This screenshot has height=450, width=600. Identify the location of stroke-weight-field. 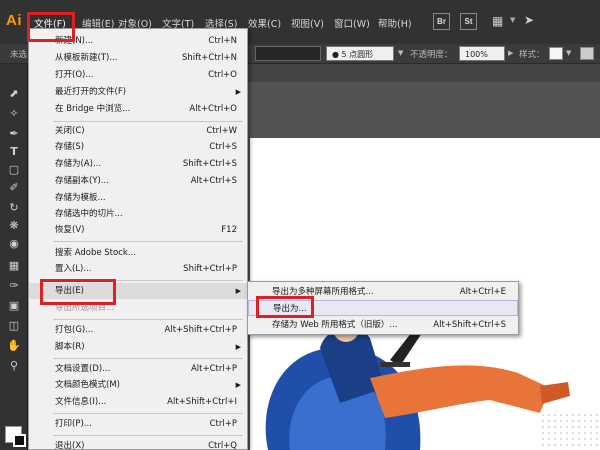
(288, 53).